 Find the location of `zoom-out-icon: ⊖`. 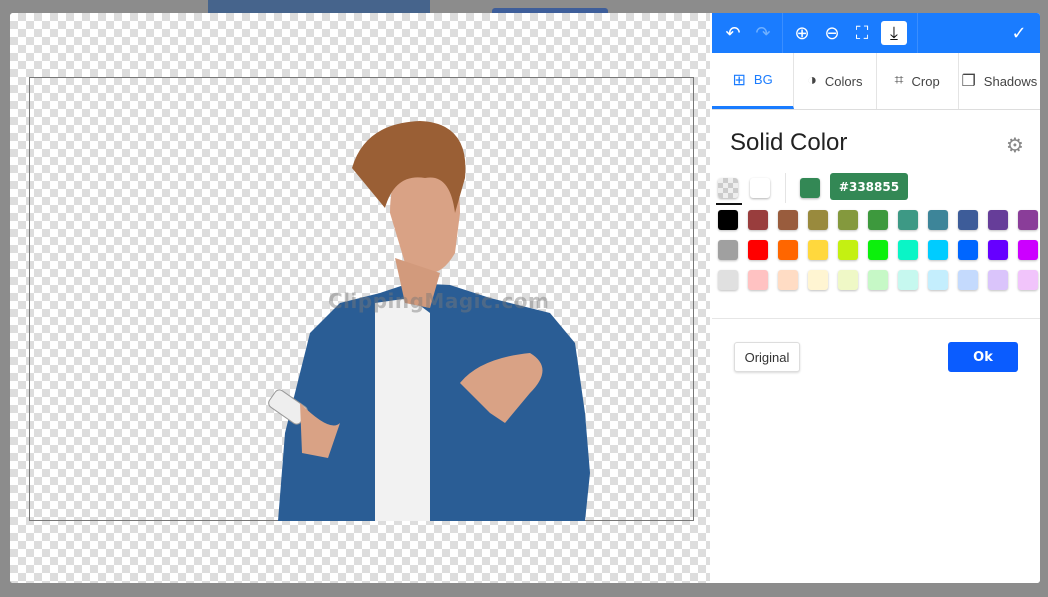

zoom-out-icon: ⊖ is located at coordinates (832, 33).